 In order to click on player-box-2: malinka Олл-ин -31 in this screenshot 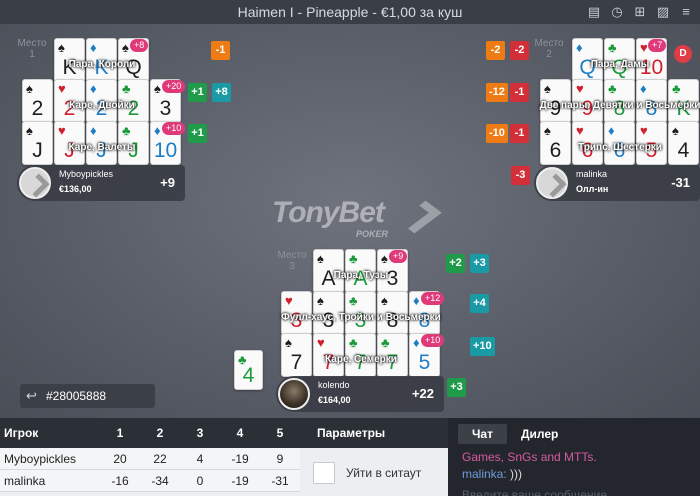, I will do `click(617, 183)`.